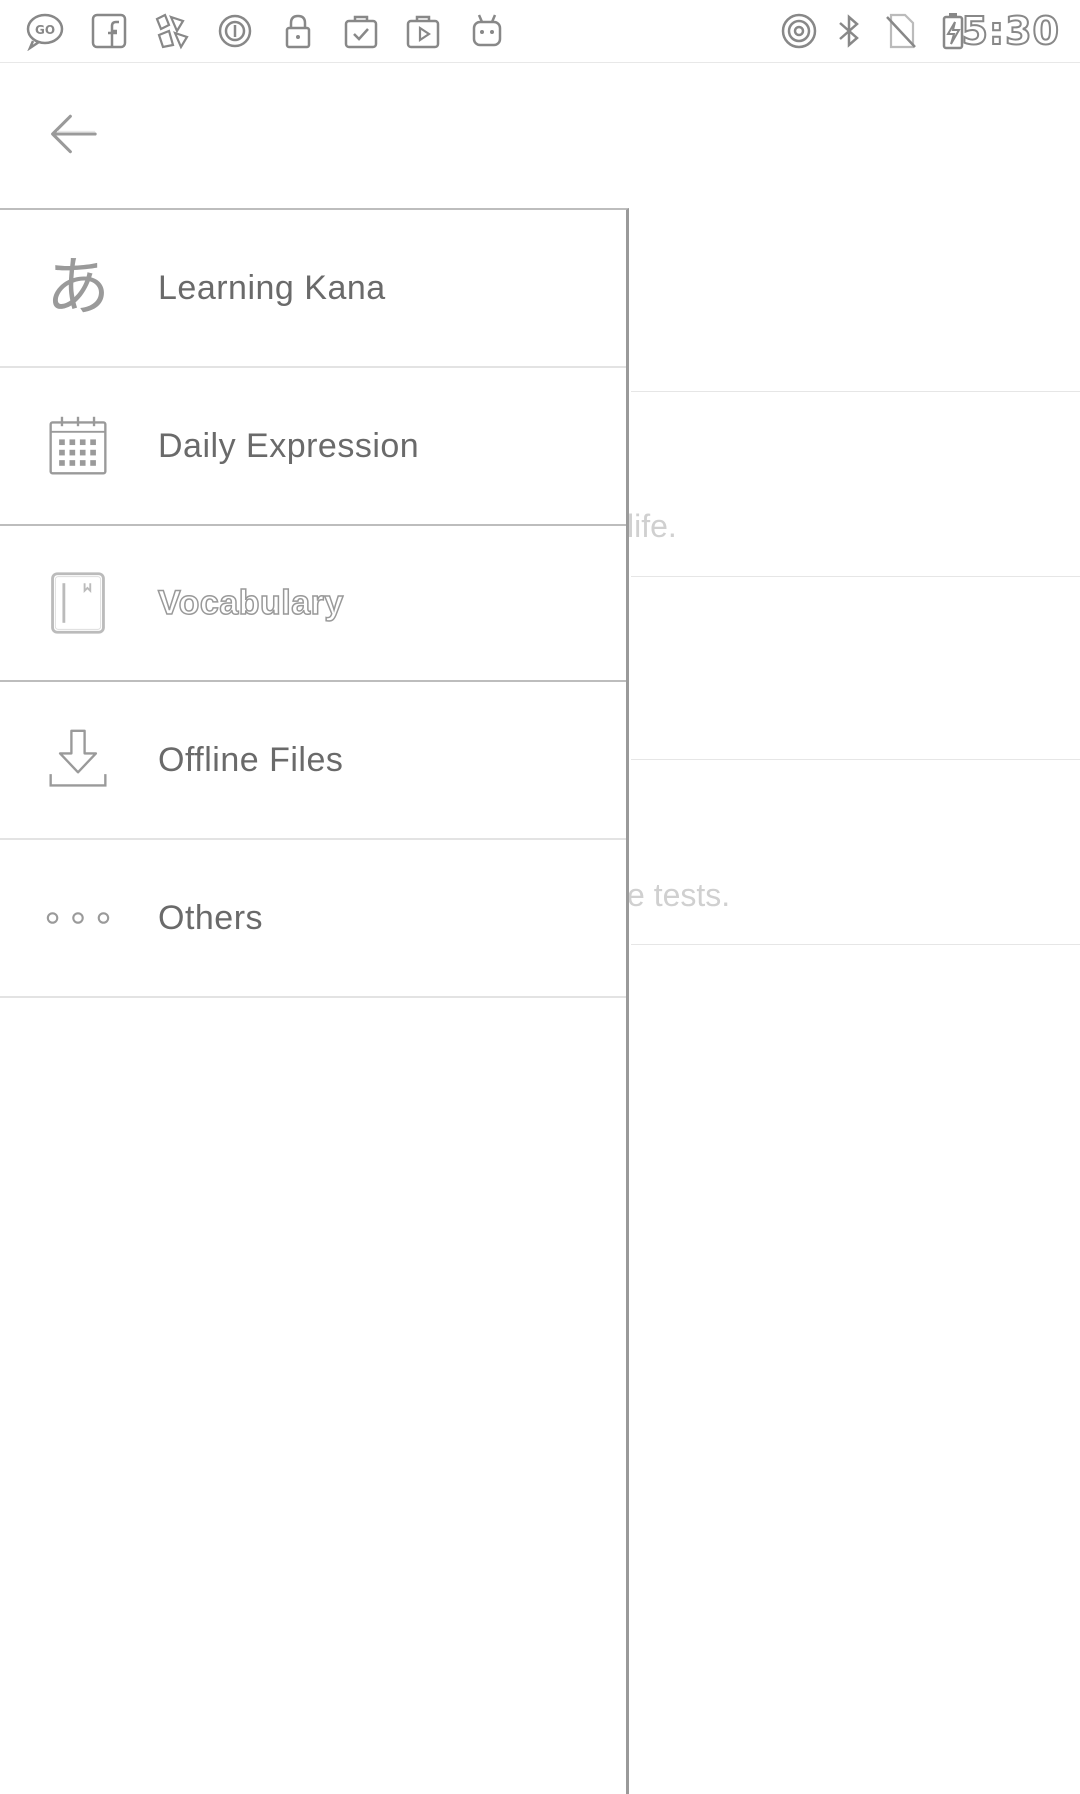 The width and height of the screenshot is (1080, 1794). What do you see at coordinates (272, 287) in the screenshot?
I see `drawer-item-label: Learning Kana` at bounding box center [272, 287].